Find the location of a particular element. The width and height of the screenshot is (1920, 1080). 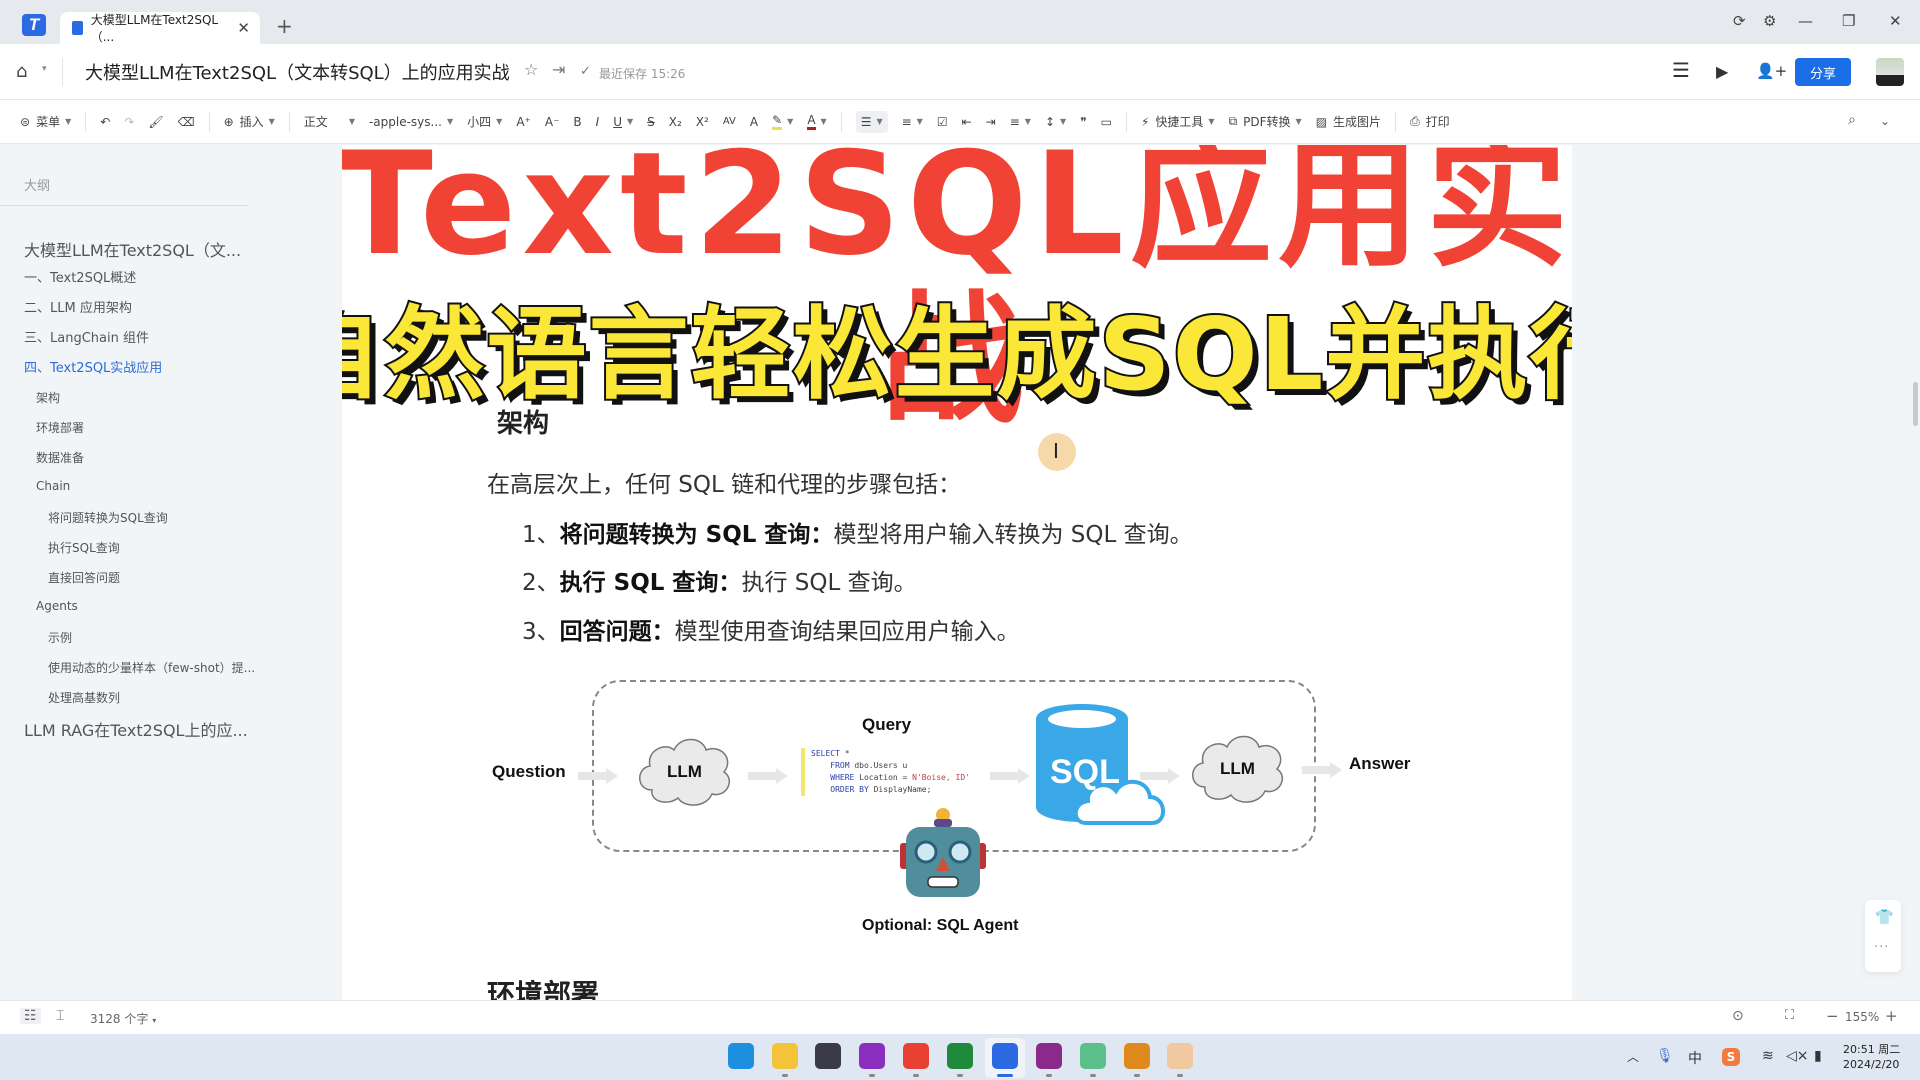

docs-app-taskbar-icon is located at coordinates (1005, 1056).